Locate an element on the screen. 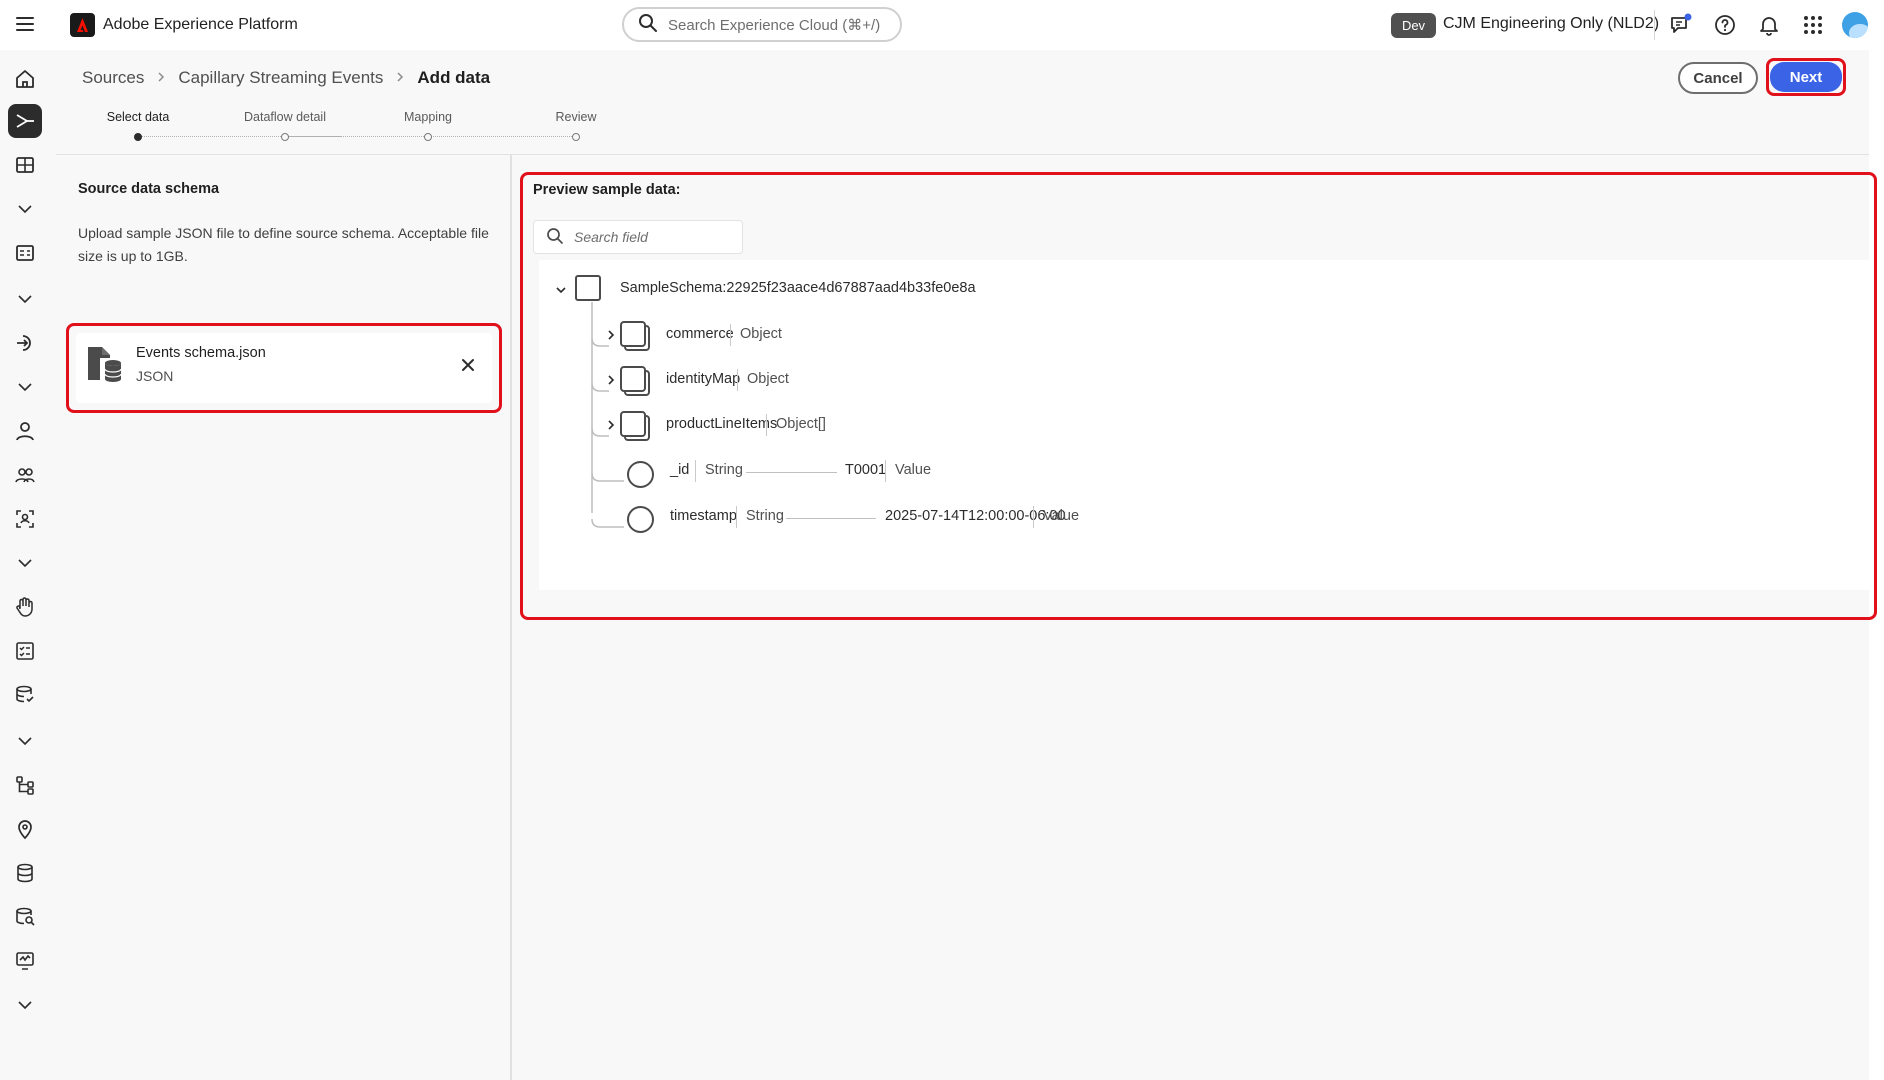 The height and width of the screenshot is (1080, 1884). identities-icon is located at coordinates (25, 519).